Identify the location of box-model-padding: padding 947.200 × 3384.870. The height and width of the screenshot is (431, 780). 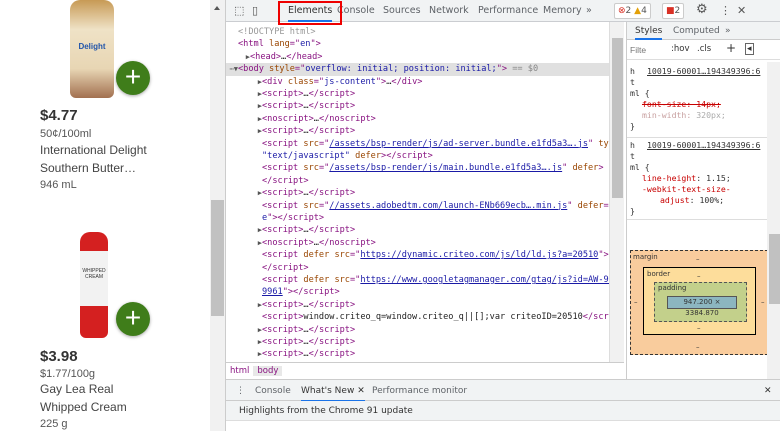
(700, 302).